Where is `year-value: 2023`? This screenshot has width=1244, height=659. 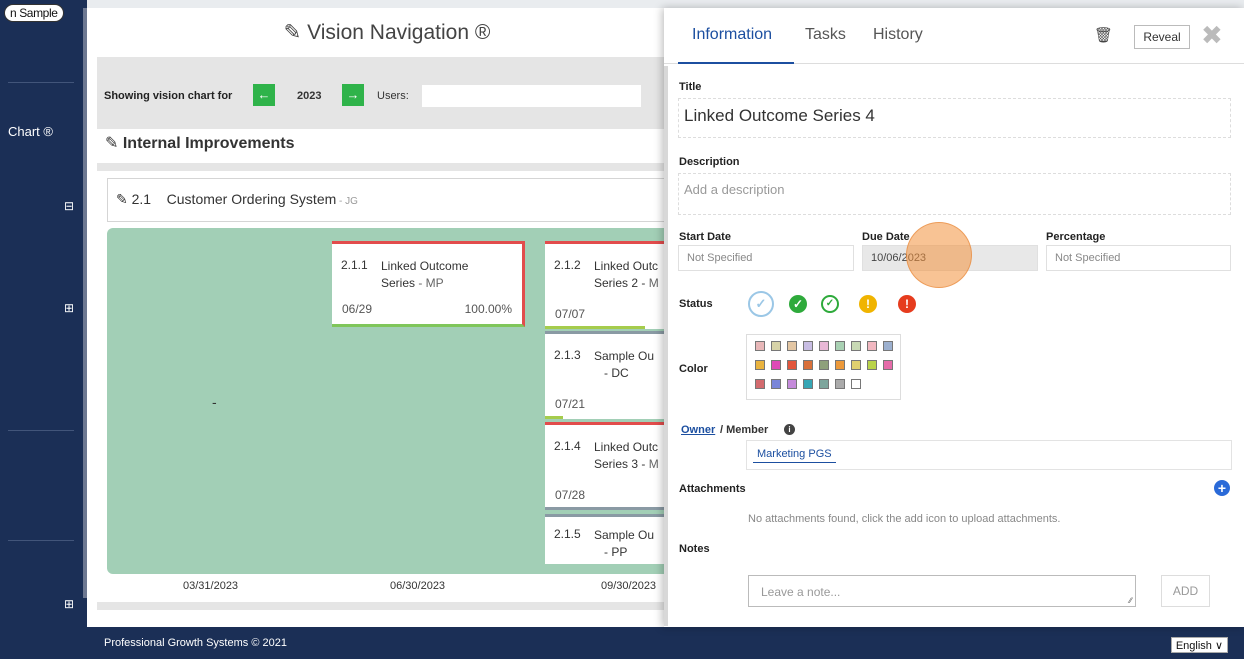
year-value: 2023 is located at coordinates (309, 96).